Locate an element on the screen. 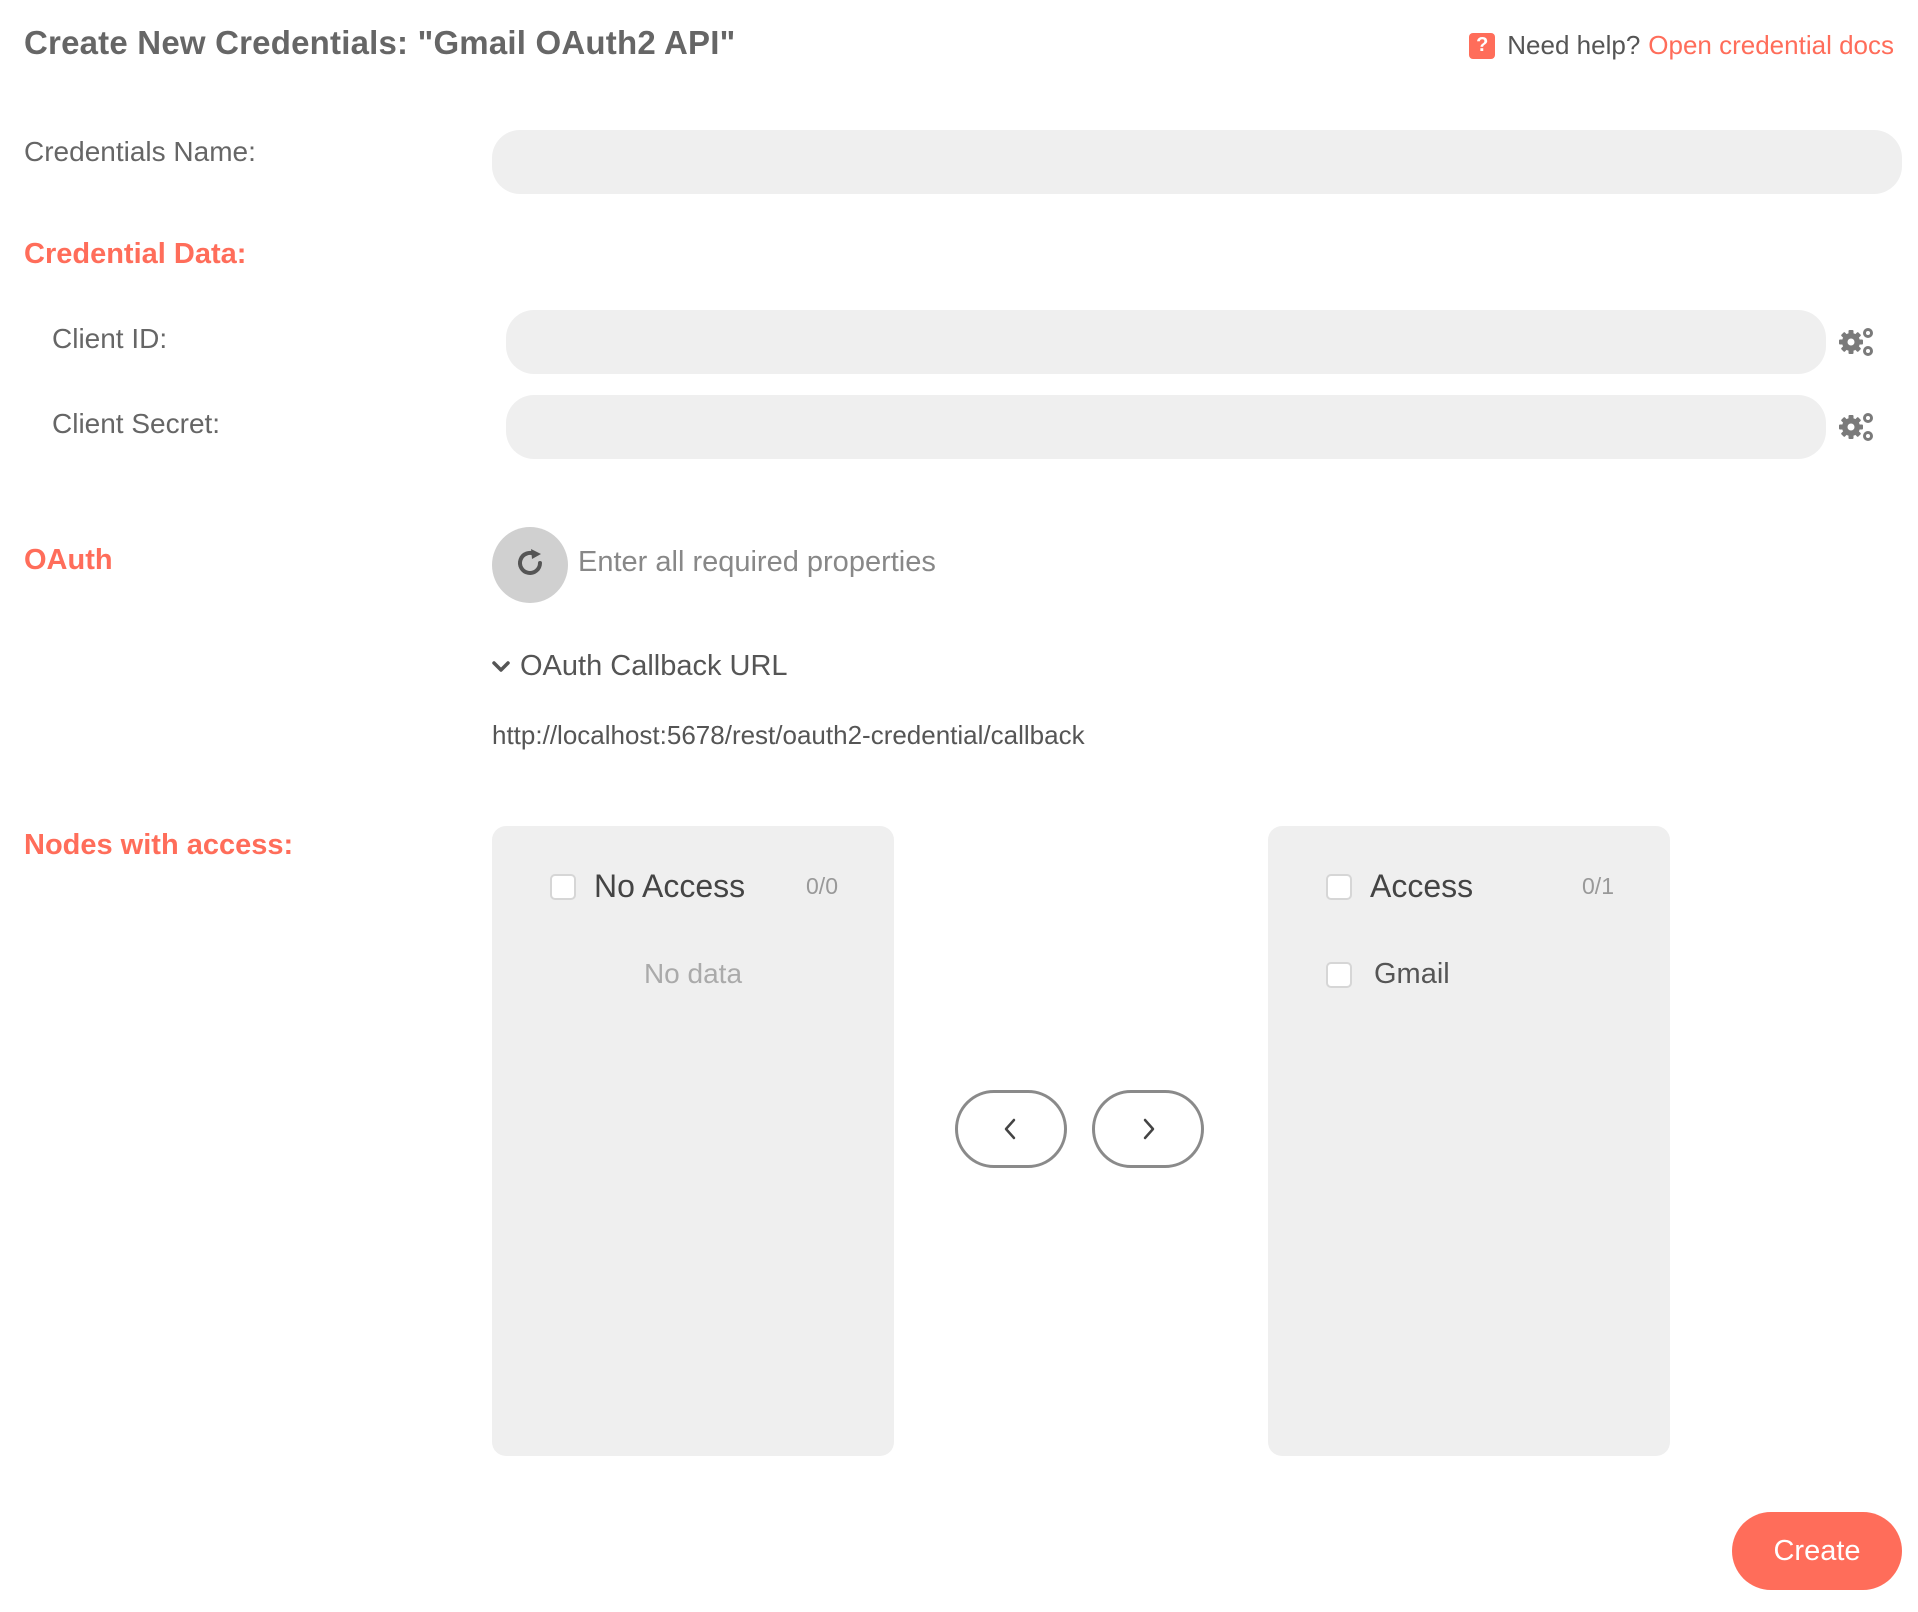  nodes-with-access-heading: Nodes with access: is located at coordinates (159, 845).